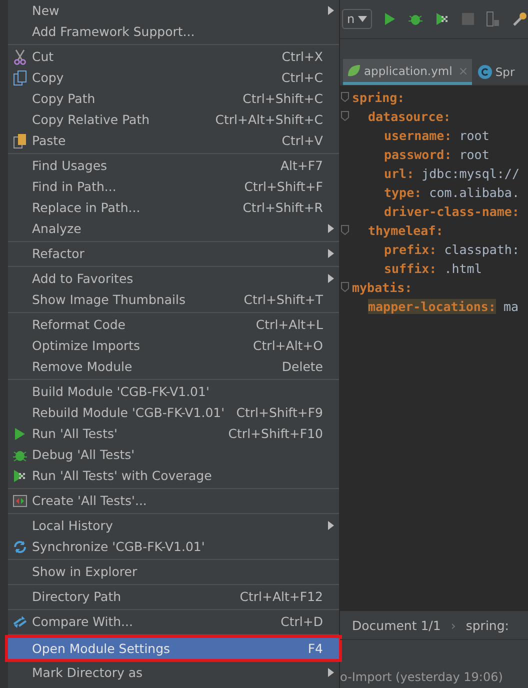 The image size is (528, 688). What do you see at coordinates (173, 186) in the screenshot?
I see `menu-item: Find in Path... Ctrl+Shift+F` at bounding box center [173, 186].